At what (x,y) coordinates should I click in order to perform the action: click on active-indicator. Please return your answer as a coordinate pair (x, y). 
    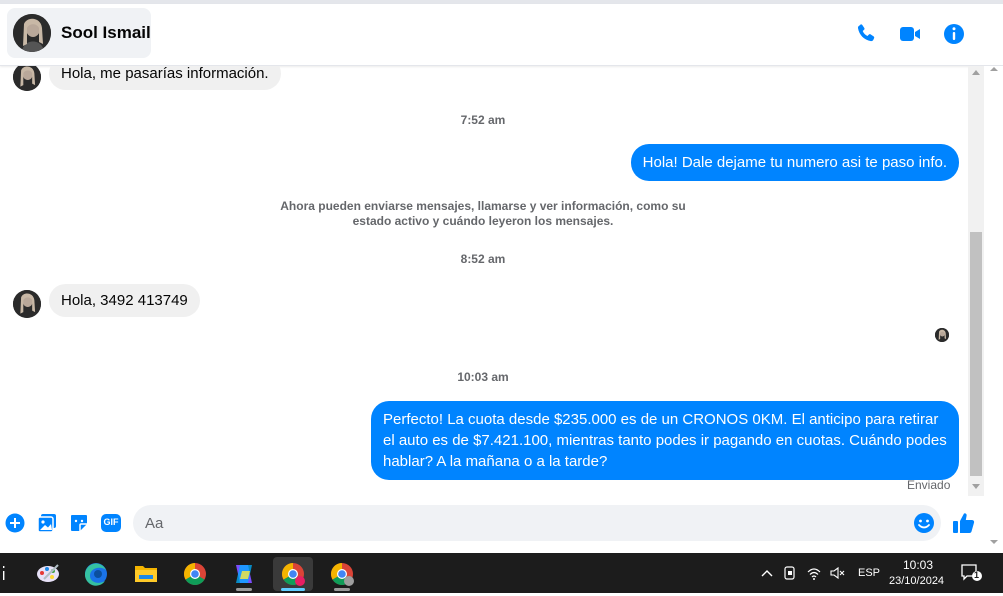
    Looking at the image, I should click on (293, 589).